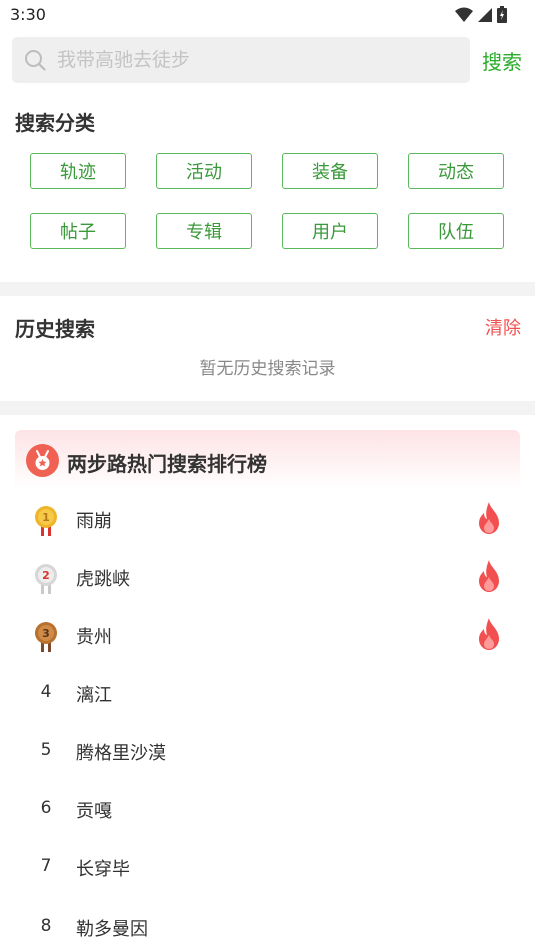 Image resolution: width=535 pixels, height=951 pixels. I want to click on ranking-item-name: 雨崩, so click(94, 521).